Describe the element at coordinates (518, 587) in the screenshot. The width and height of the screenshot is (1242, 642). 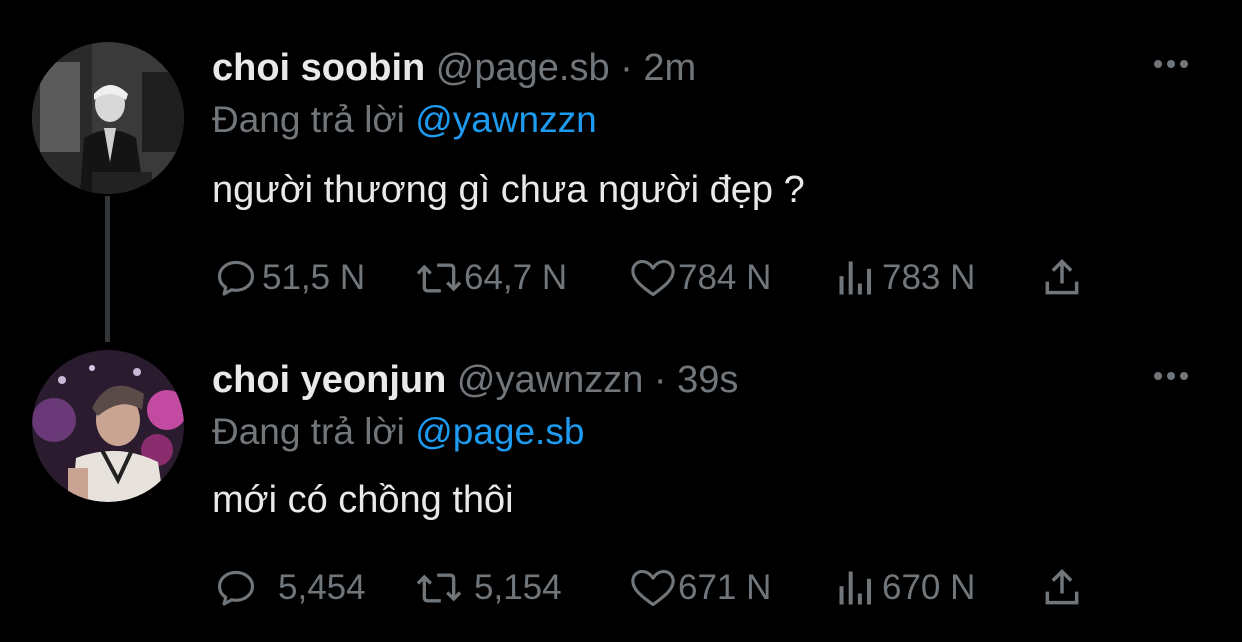
I see `retweet-count: 5,154` at that location.